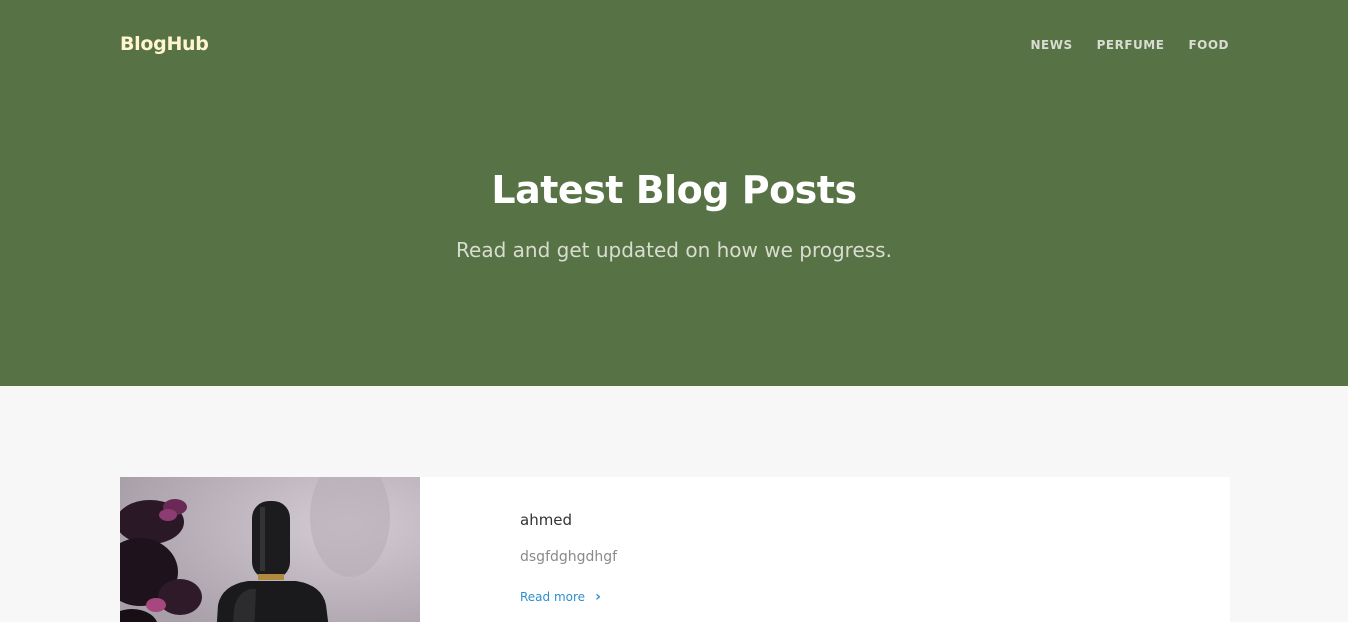 Image resolution: width=1348 pixels, height=622 pixels. Describe the element at coordinates (1052, 45) in the screenshot. I see `nav-link-news: NEWS` at that location.